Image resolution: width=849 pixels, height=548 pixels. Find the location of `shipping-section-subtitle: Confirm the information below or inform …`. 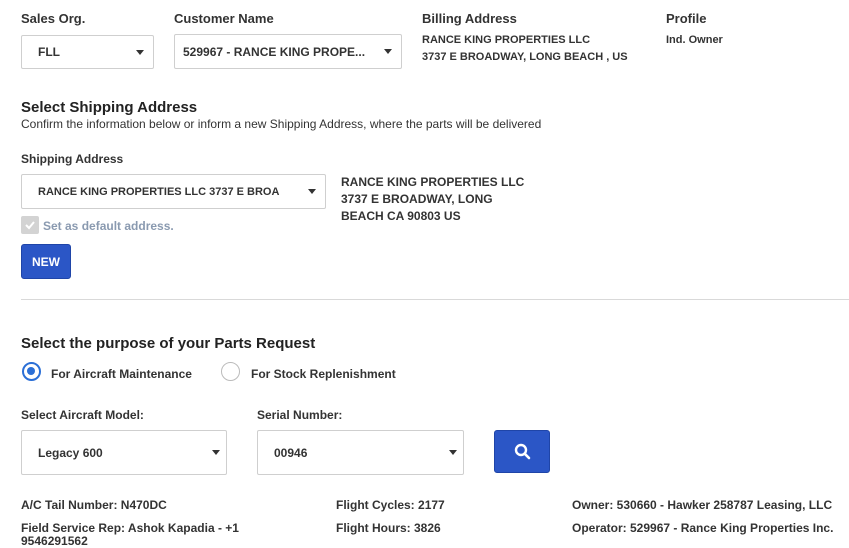

shipping-section-subtitle: Confirm the information below or inform … is located at coordinates (281, 124).